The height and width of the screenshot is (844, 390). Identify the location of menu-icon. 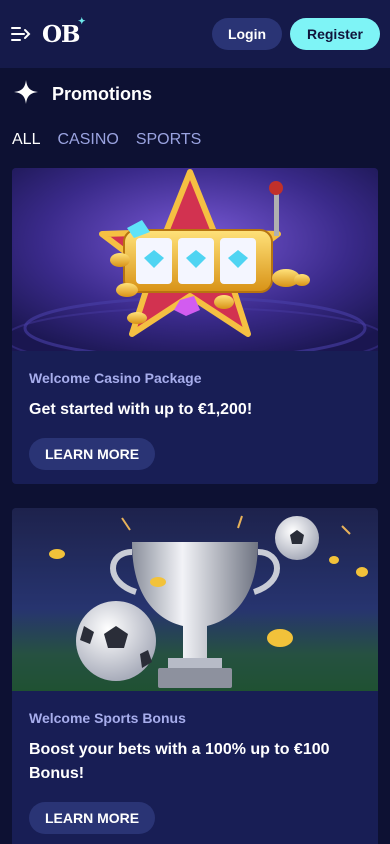
(21, 34).